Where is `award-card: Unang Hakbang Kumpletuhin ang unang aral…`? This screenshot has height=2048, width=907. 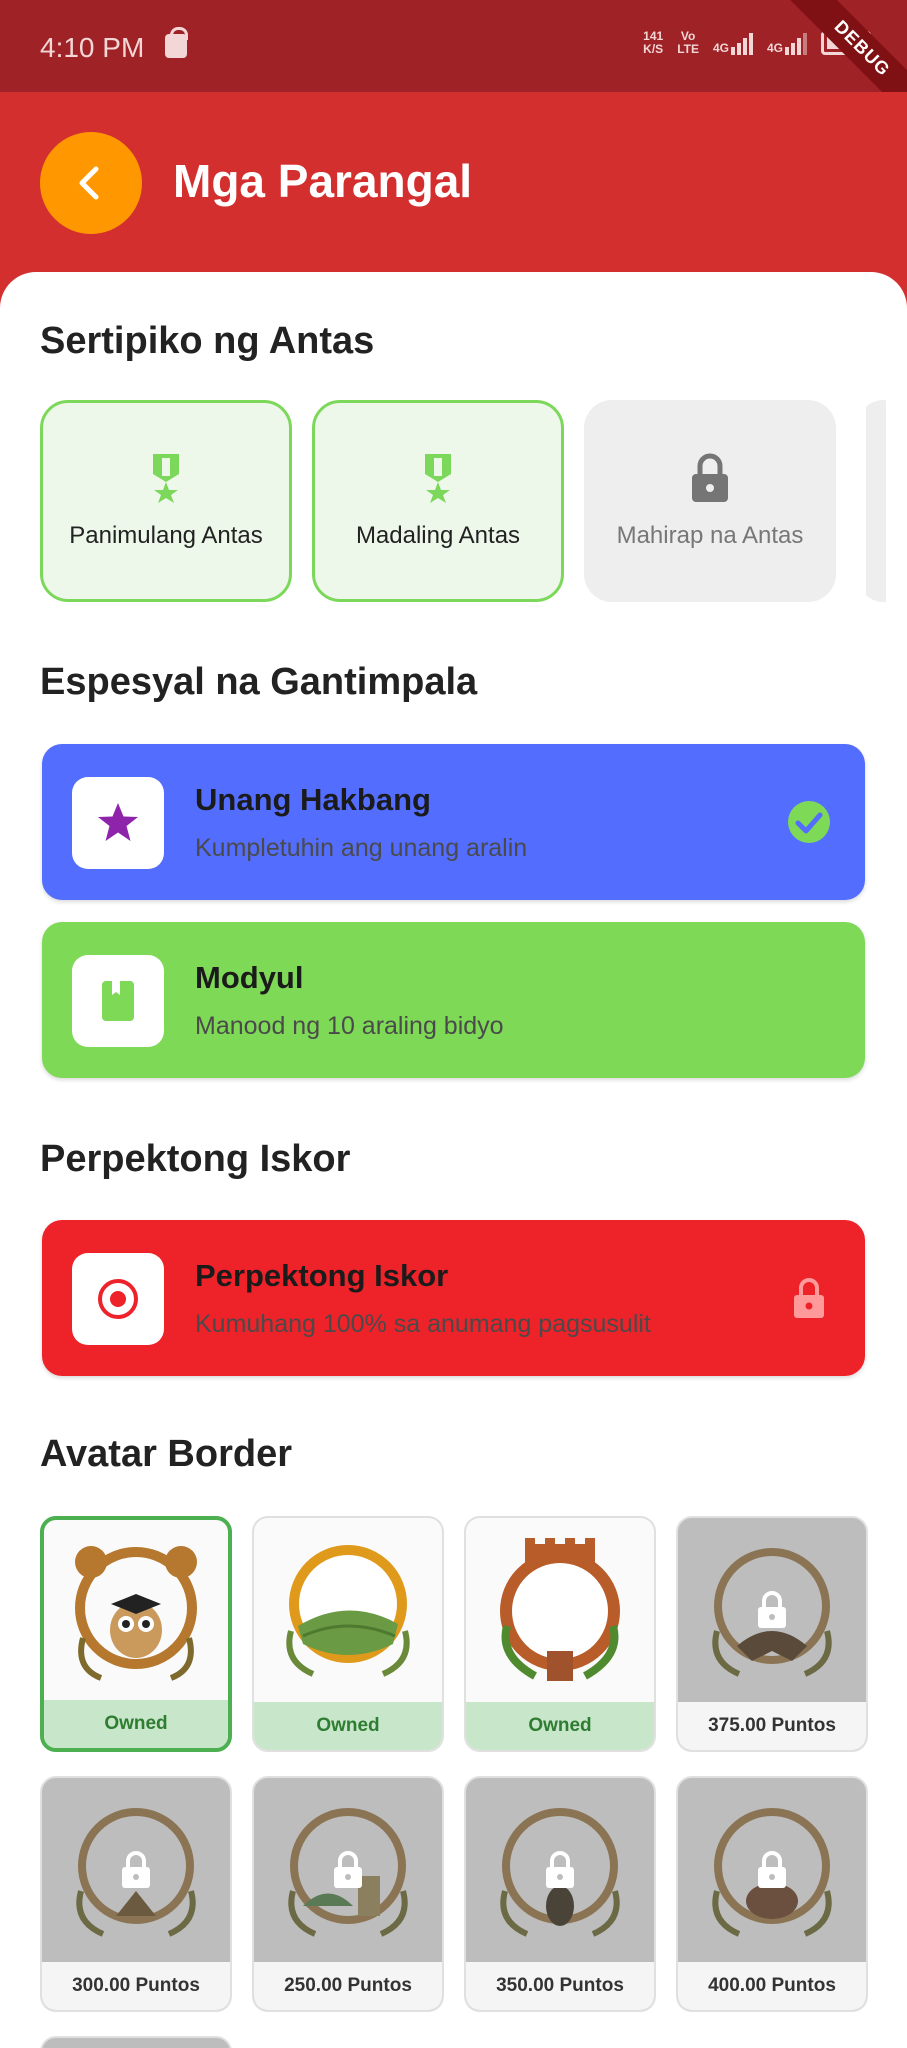 award-card: Unang Hakbang Kumpletuhin ang unang aral… is located at coordinates (453, 822).